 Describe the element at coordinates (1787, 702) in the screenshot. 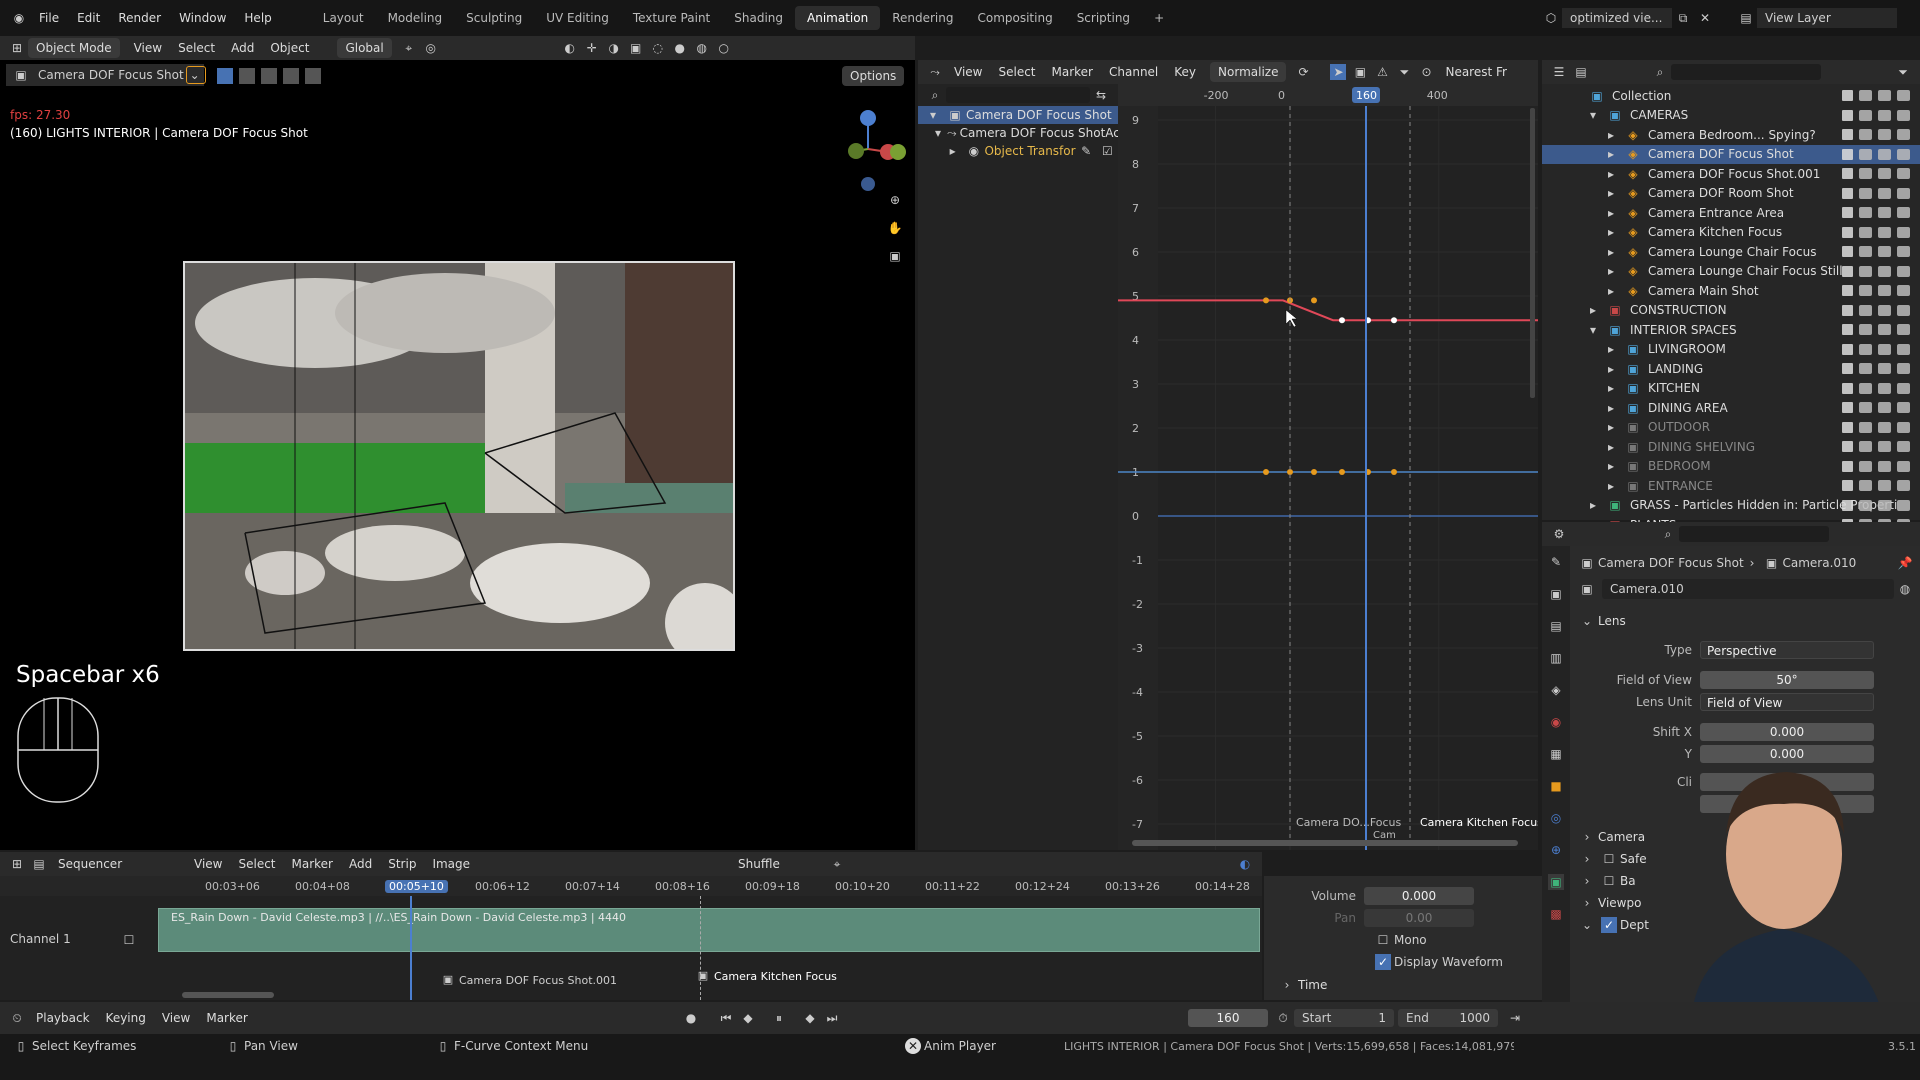

I see `lens-unit-dropdown: Field of View` at that location.